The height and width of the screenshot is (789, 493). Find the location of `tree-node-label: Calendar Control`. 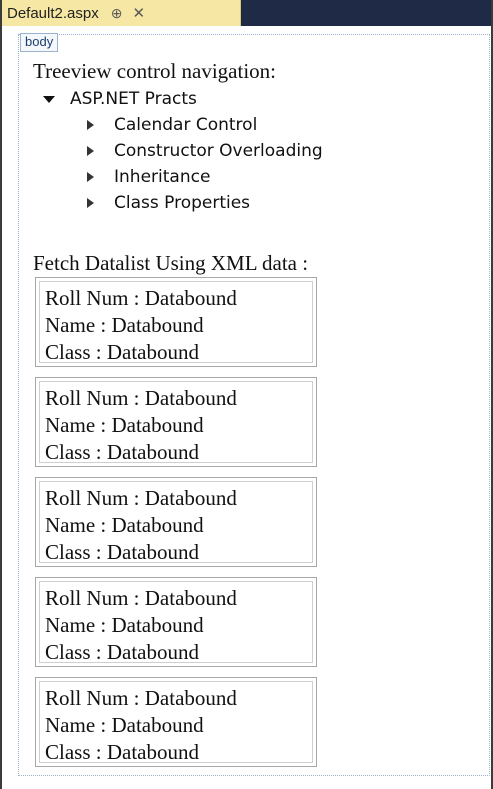

tree-node-label: Calendar Control is located at coordinates (186, 125).